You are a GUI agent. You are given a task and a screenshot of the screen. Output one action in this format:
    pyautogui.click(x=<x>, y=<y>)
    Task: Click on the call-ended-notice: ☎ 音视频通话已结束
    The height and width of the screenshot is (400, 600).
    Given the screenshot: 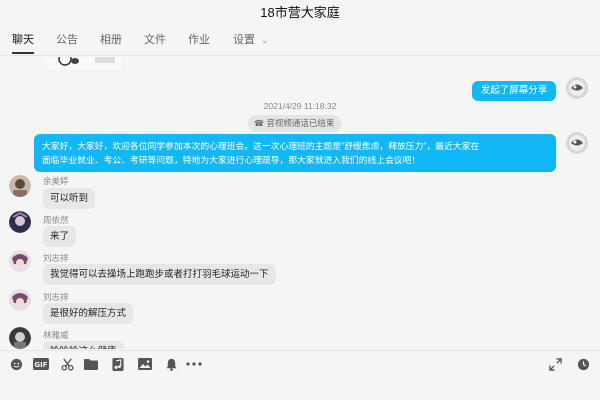 What is the action you would take?
    pyautogui.click(x=295, y=123)
    